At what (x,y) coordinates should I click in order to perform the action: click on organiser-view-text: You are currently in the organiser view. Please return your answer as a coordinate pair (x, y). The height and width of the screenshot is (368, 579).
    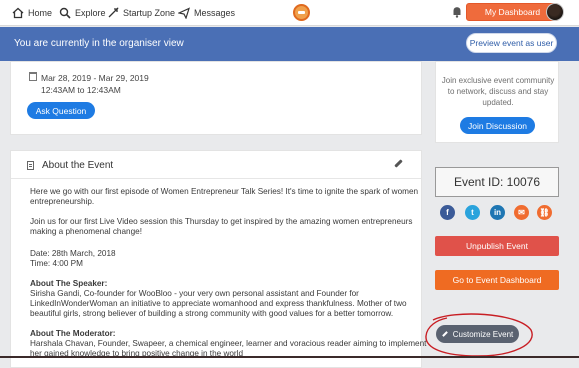
    Looking at the image, I should click on (99, 43).